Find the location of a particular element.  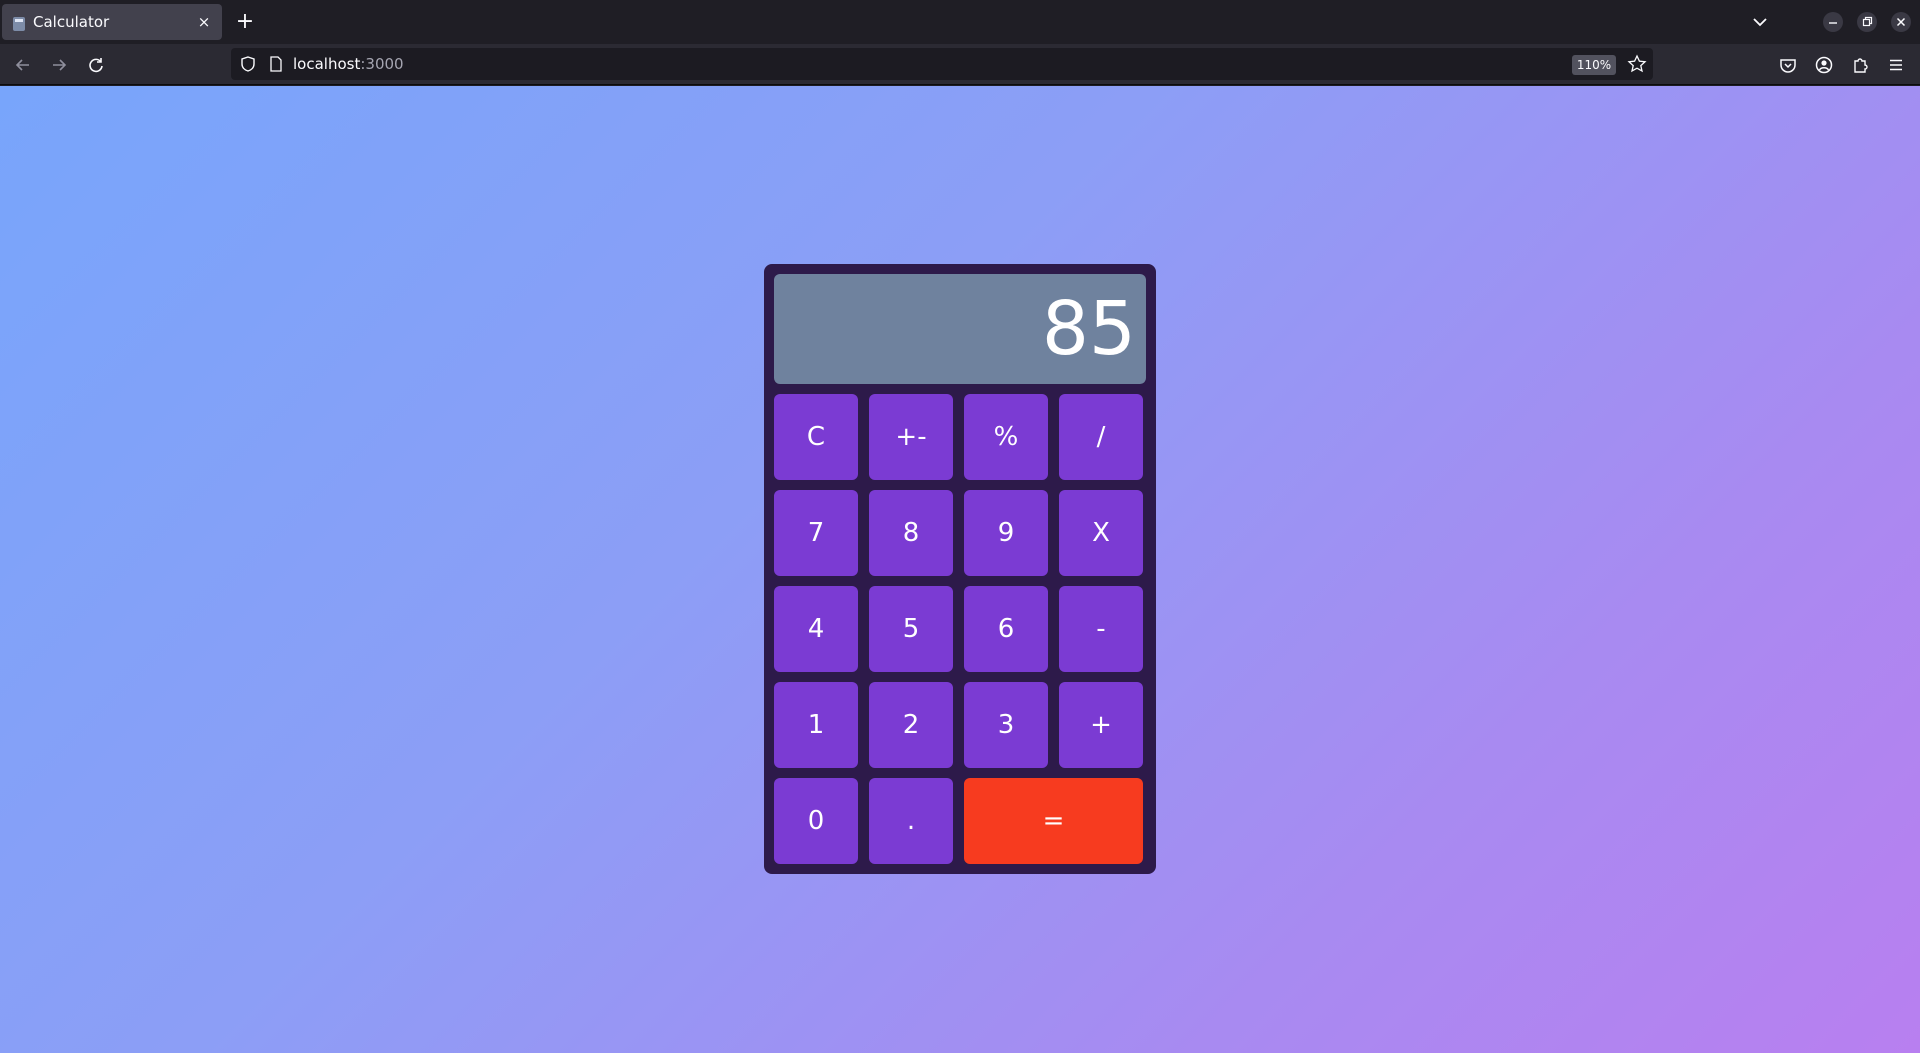

new-tab-button: + is located at coordinates (245, 22).